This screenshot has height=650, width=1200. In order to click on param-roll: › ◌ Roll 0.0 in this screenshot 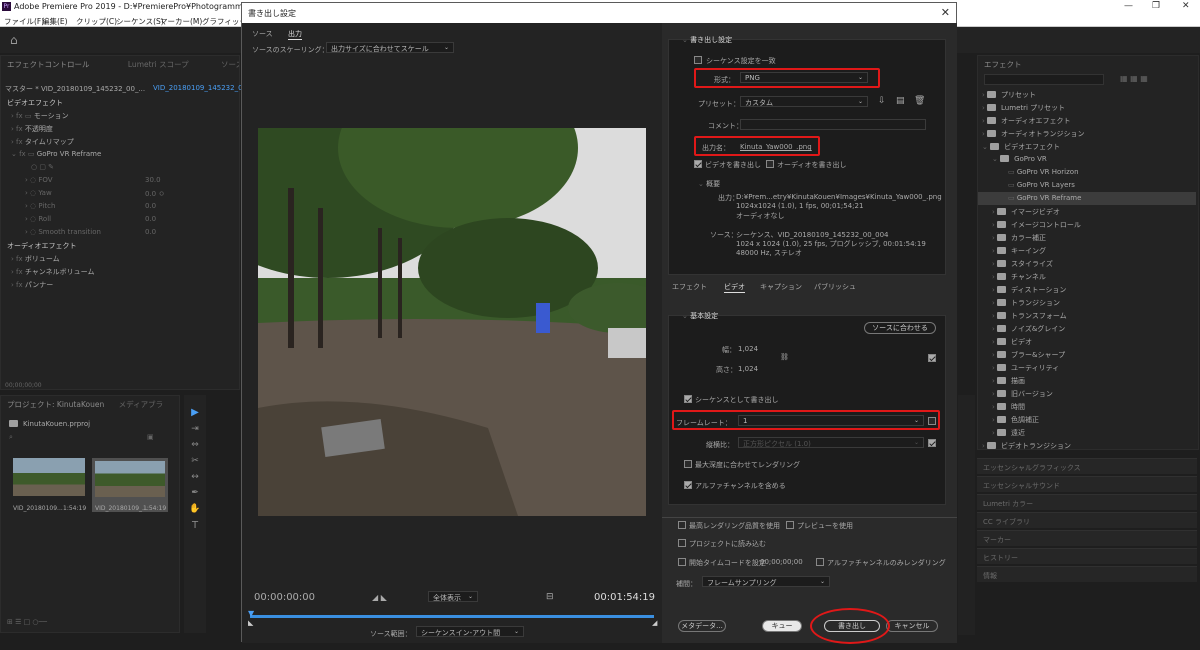, I will do `click(90, 221)`.